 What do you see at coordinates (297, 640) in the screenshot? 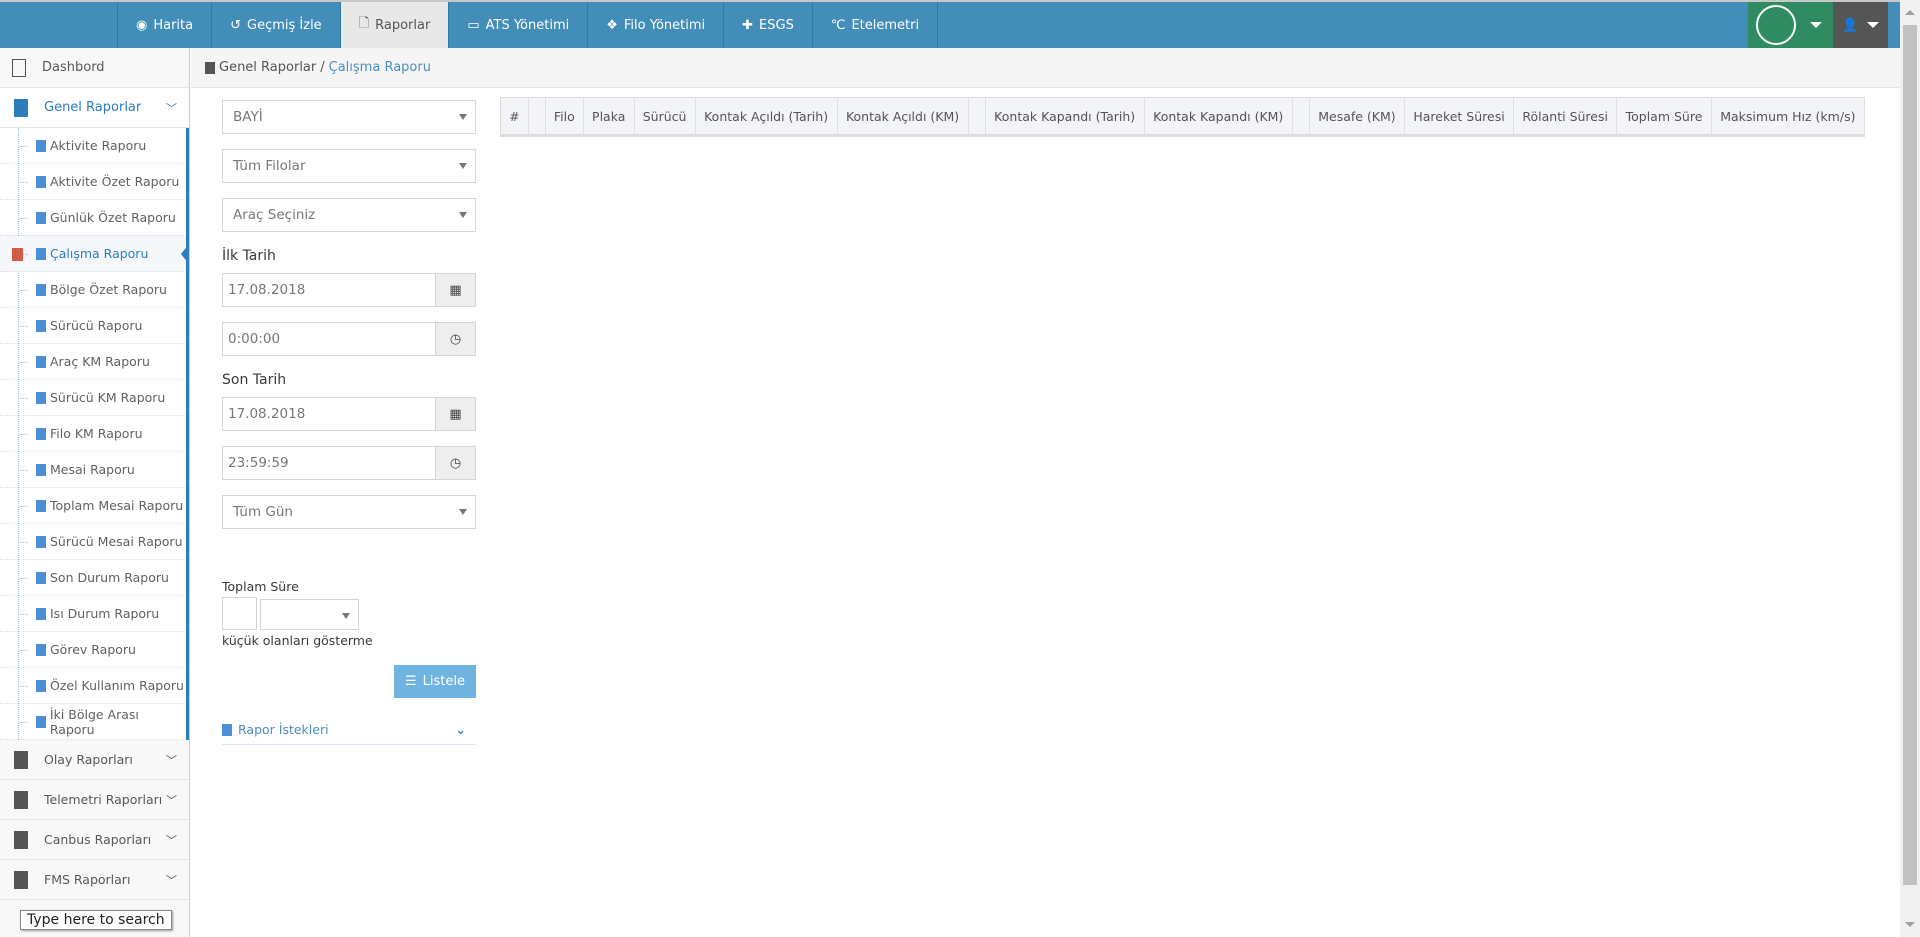
I see `hide-smaller-label: küçük olanları gösterme` at bounding box center [297, 640].